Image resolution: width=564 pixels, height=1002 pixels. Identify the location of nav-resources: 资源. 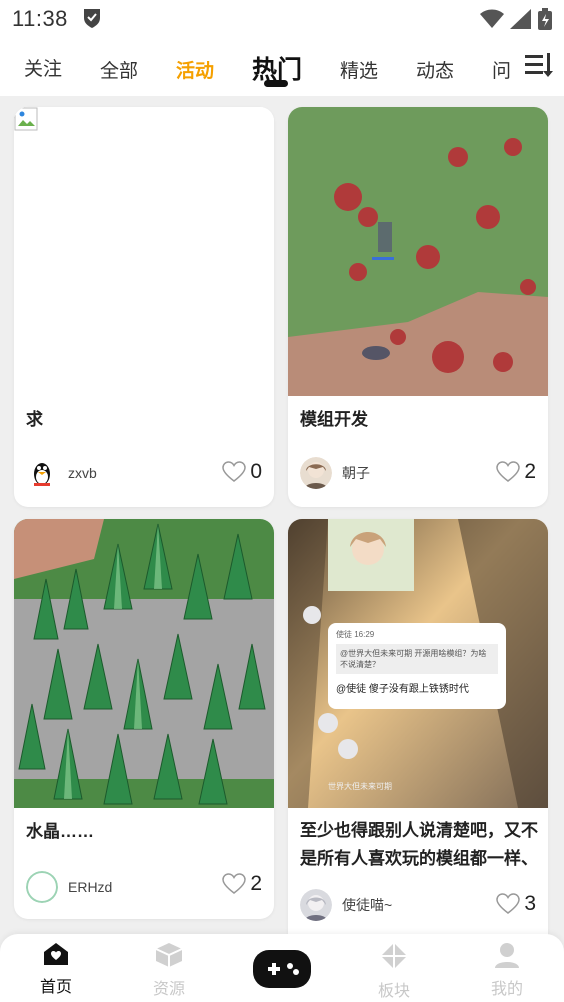
(169, 970).